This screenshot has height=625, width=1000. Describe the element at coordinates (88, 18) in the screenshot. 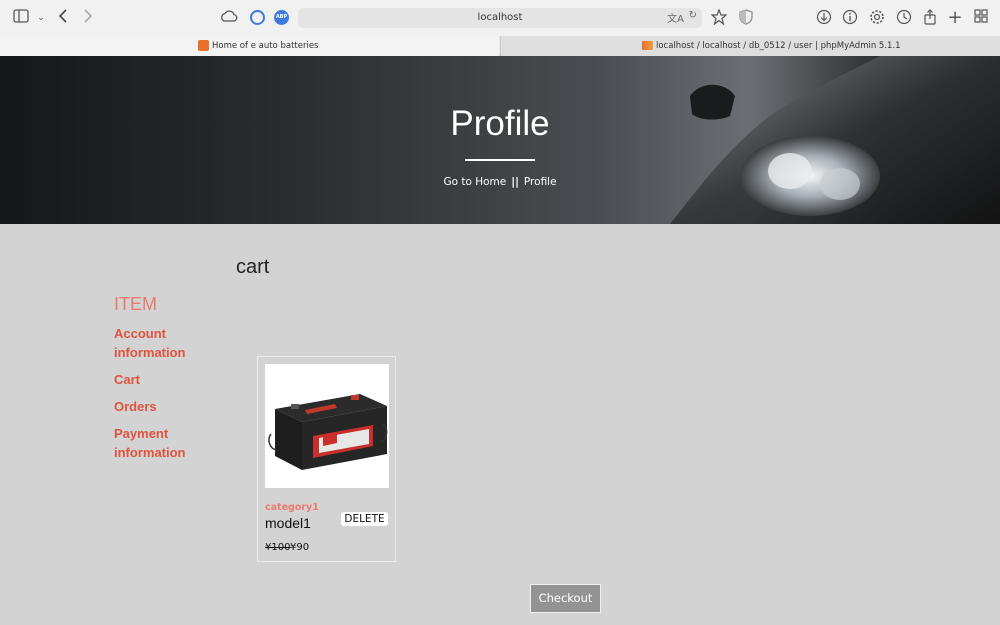

I see `forward-icon` at that location.